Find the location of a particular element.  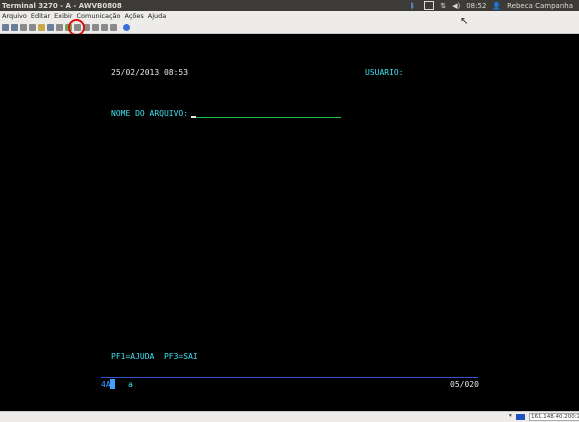

system-tray: ᛒ ⇅ ◀) 08:52 👤 Rebeca Campanha is located at coordinates (491, 5).